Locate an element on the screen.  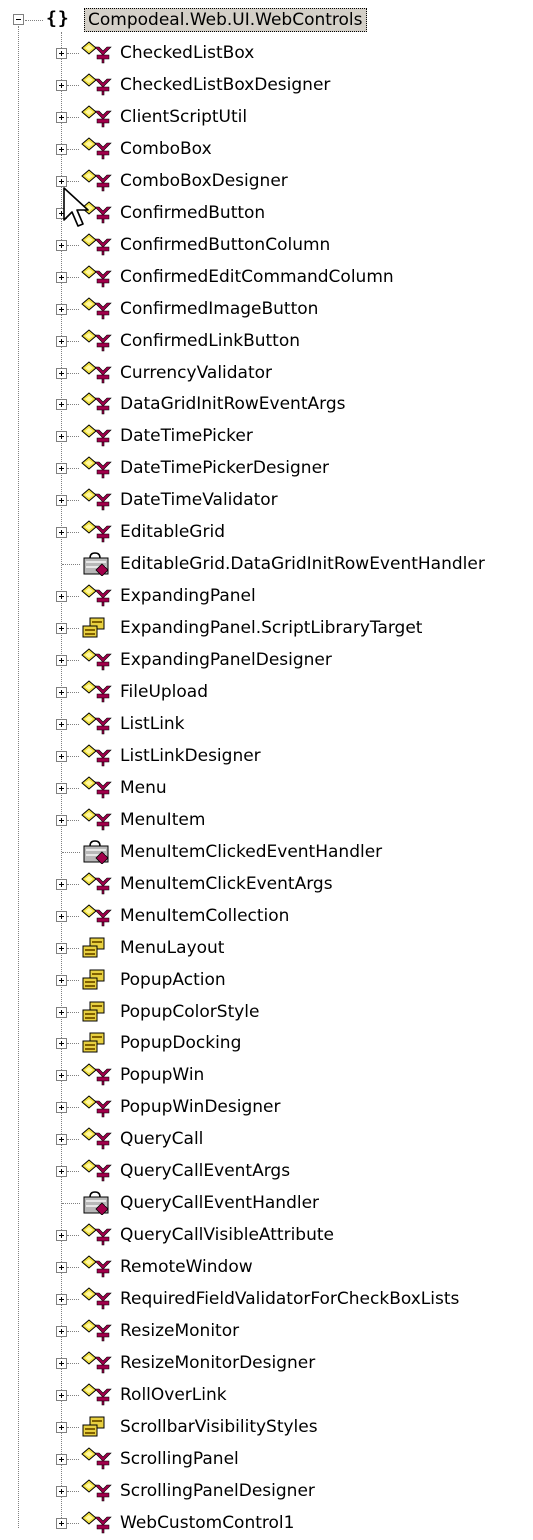
tree-item-class: MenuItemClickEventArgs is located at coordinates (266, 885).